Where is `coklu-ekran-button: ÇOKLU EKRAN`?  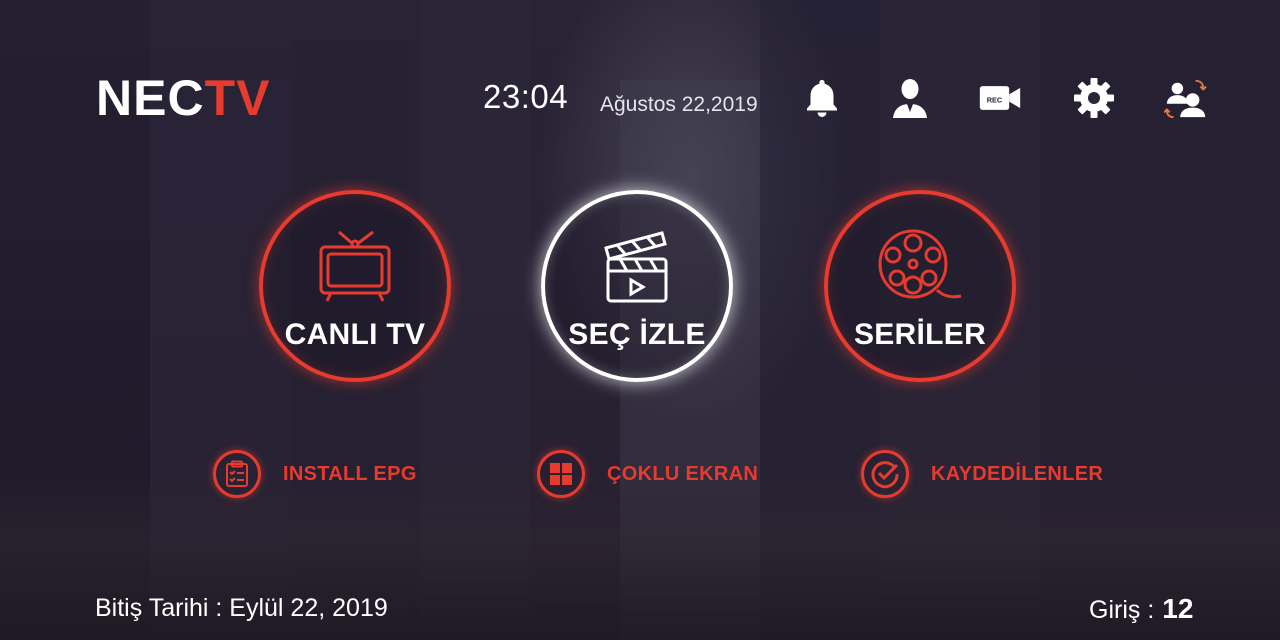
coklu-ekran-button: ÇOKLU EKRAN is located at coordinates (647, 474).